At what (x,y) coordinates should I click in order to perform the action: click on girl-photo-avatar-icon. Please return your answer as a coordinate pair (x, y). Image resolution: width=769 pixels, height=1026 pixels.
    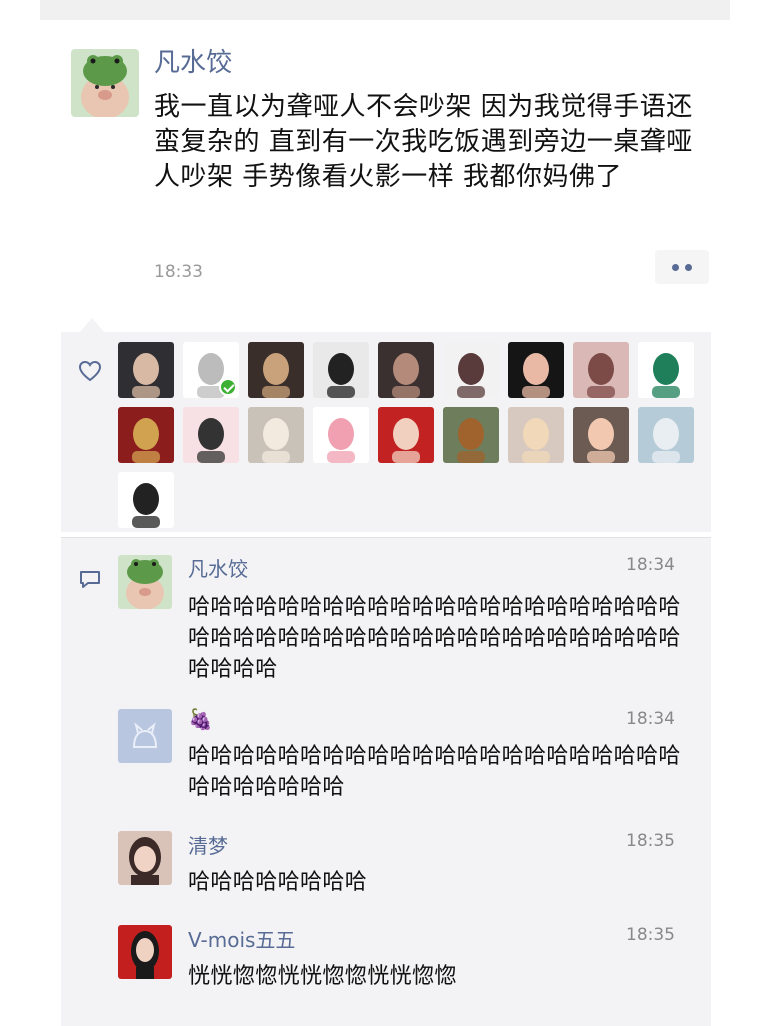
    Looking at the image, I should click on (145, 858).